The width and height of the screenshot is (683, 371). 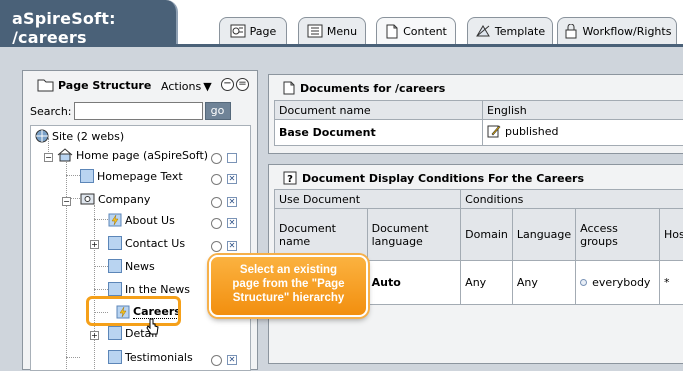 I want to click on header-divider, so click(x=341, y=45).